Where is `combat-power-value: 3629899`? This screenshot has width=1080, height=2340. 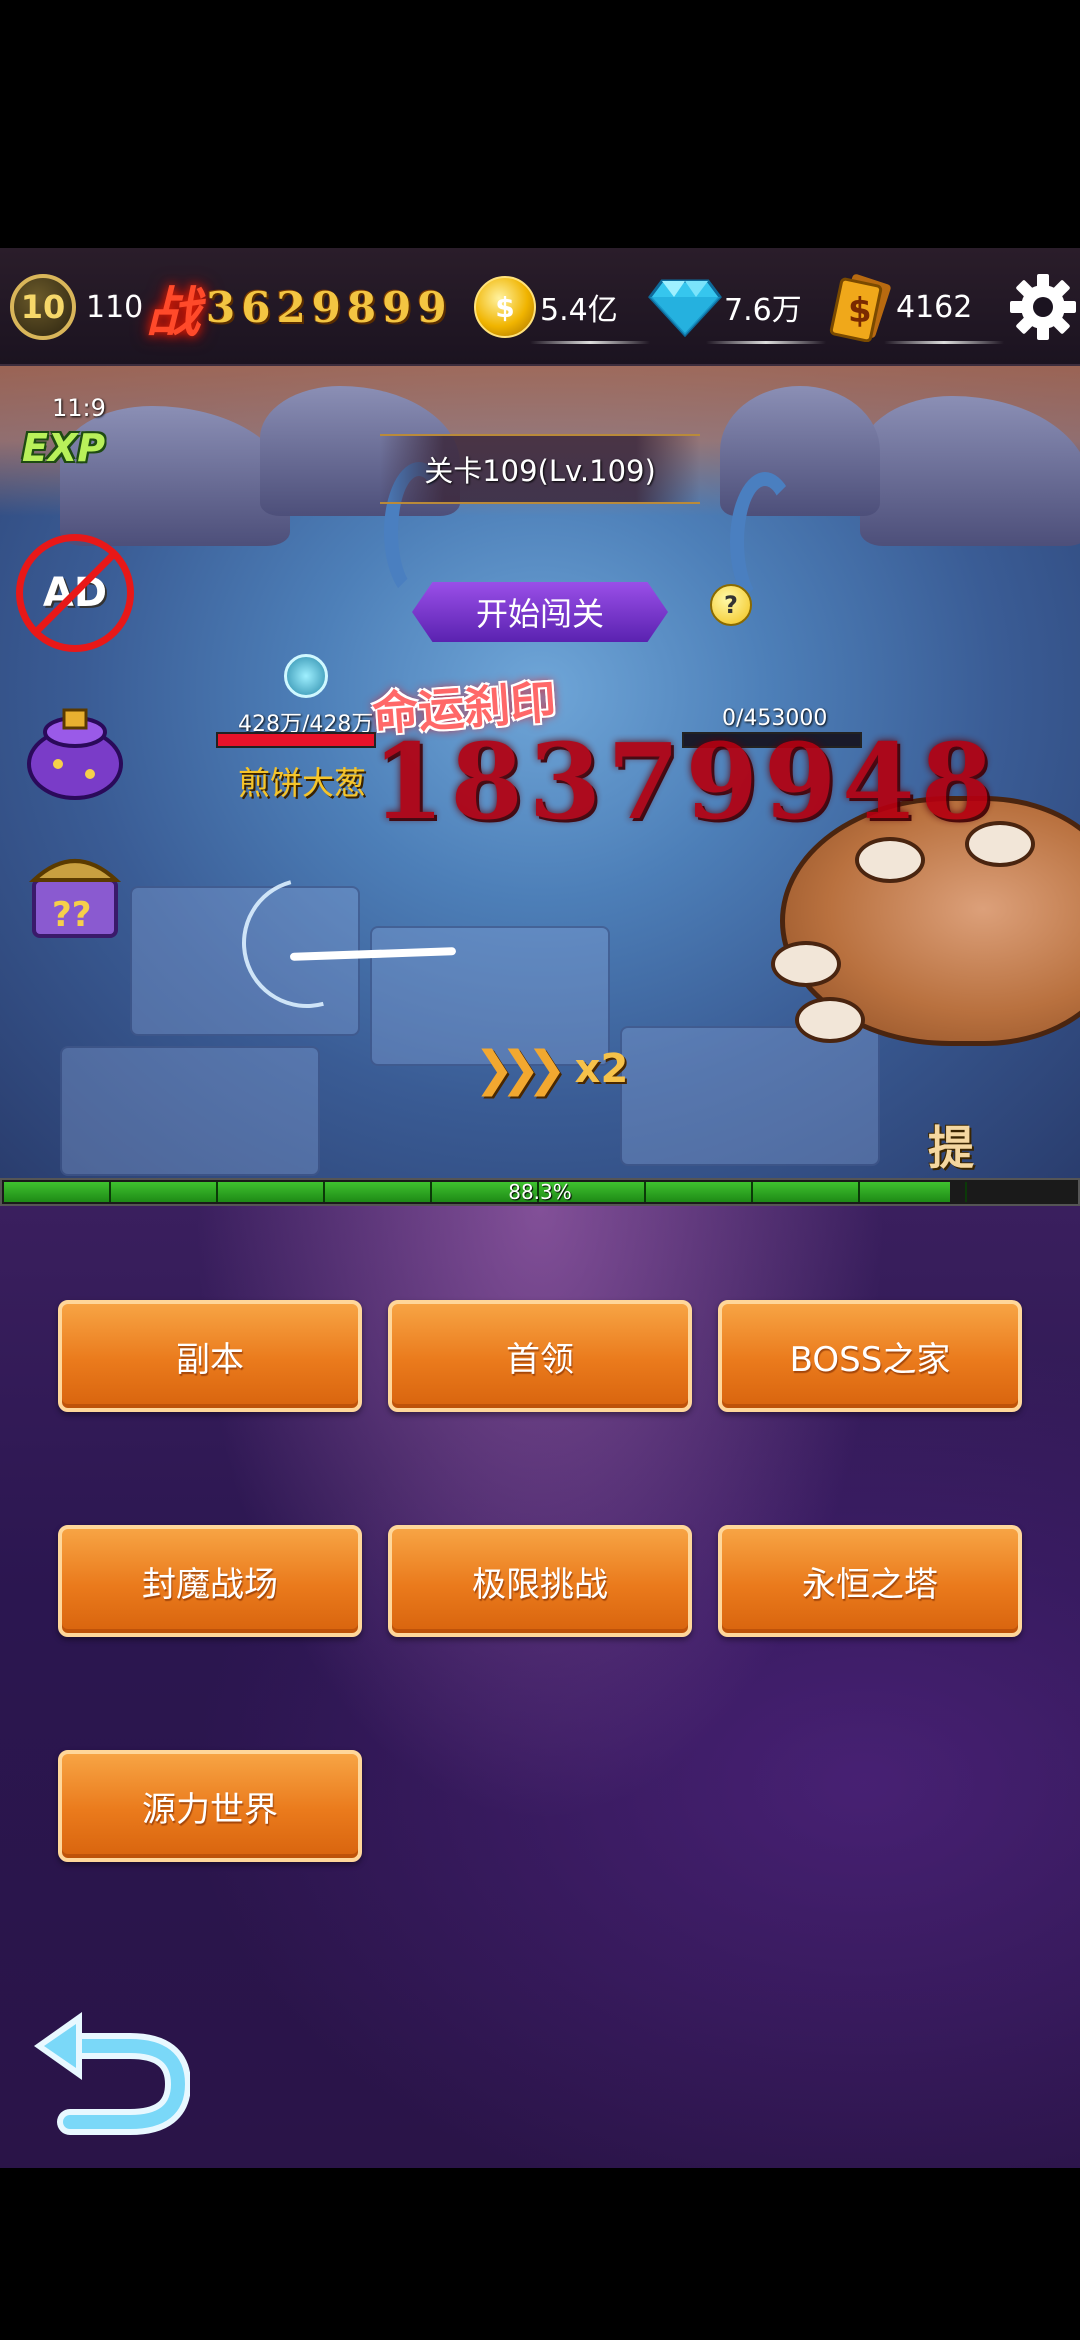
combat-power-value: 3629899 is located at coordinates (329, 307).